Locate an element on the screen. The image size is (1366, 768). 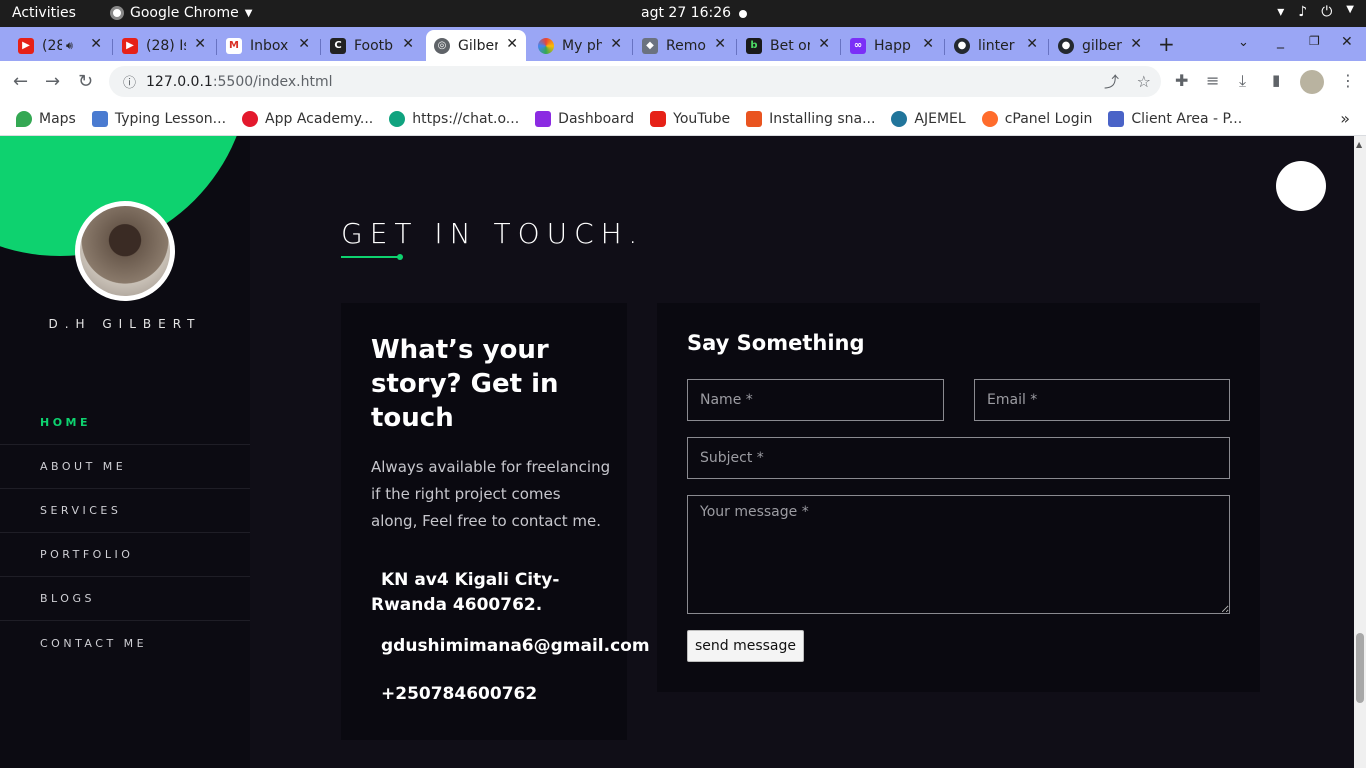
nav-blogs: BLOGS is located at coordinates (125, 599).